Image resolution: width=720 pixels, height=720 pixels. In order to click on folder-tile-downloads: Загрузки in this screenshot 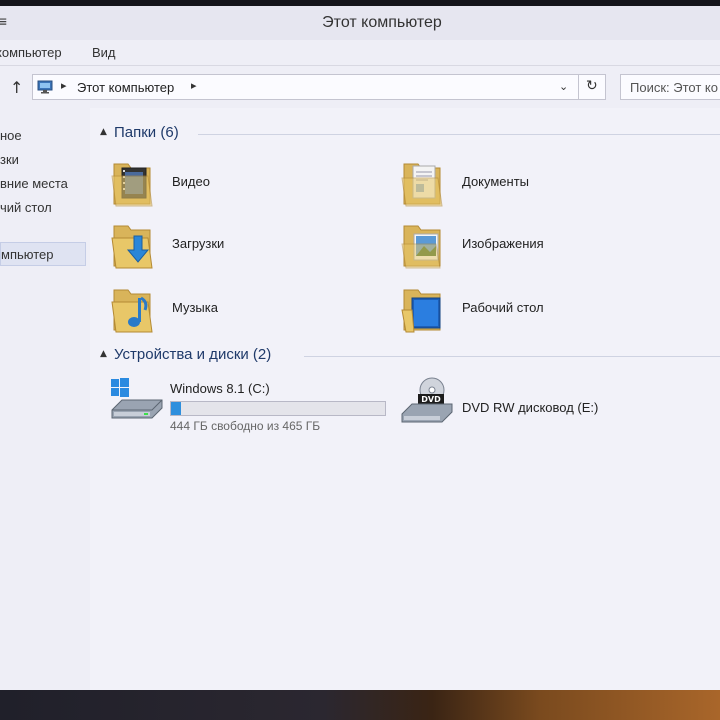, I will do `click(230, 244)`.